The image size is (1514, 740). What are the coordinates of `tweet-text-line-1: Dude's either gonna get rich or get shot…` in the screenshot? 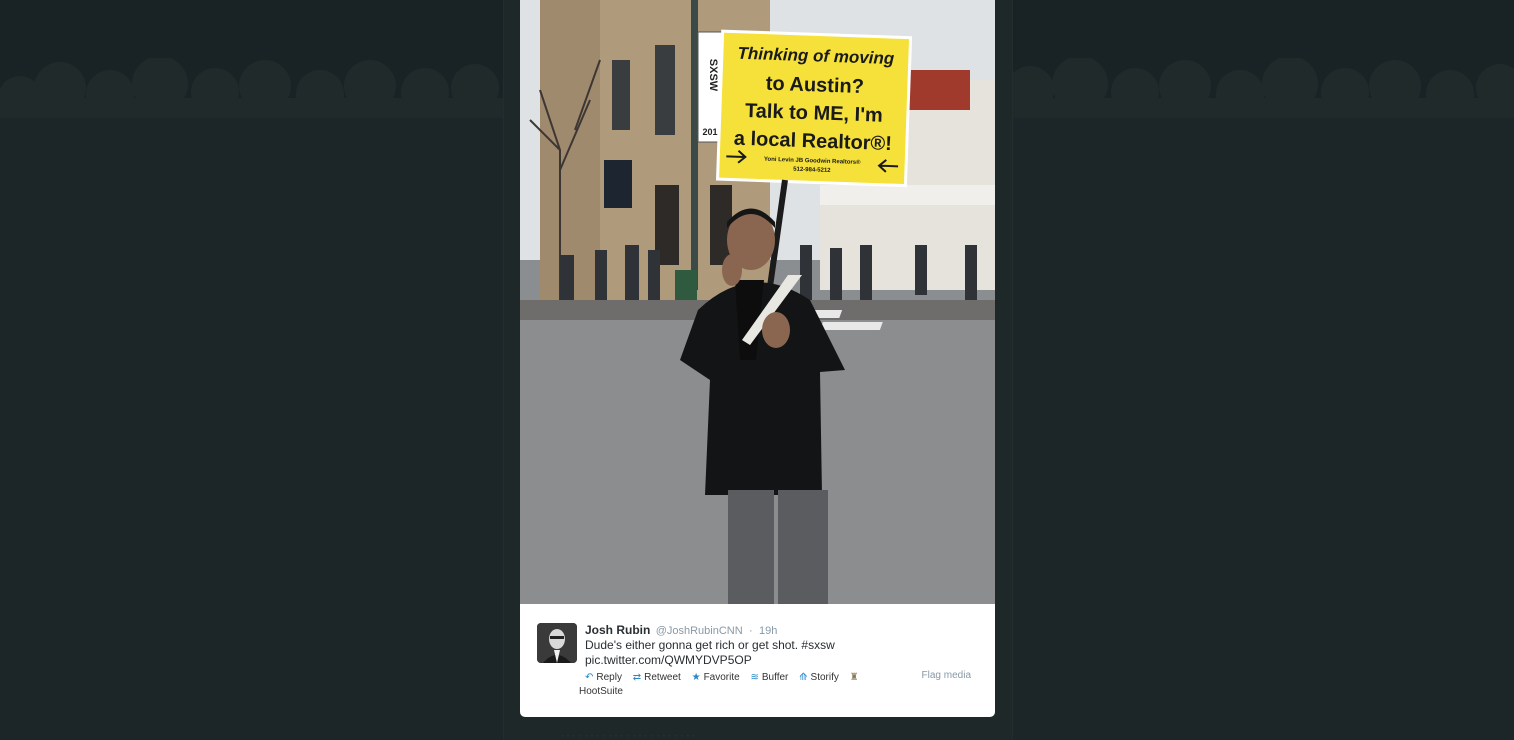 It's located at (710, 645).